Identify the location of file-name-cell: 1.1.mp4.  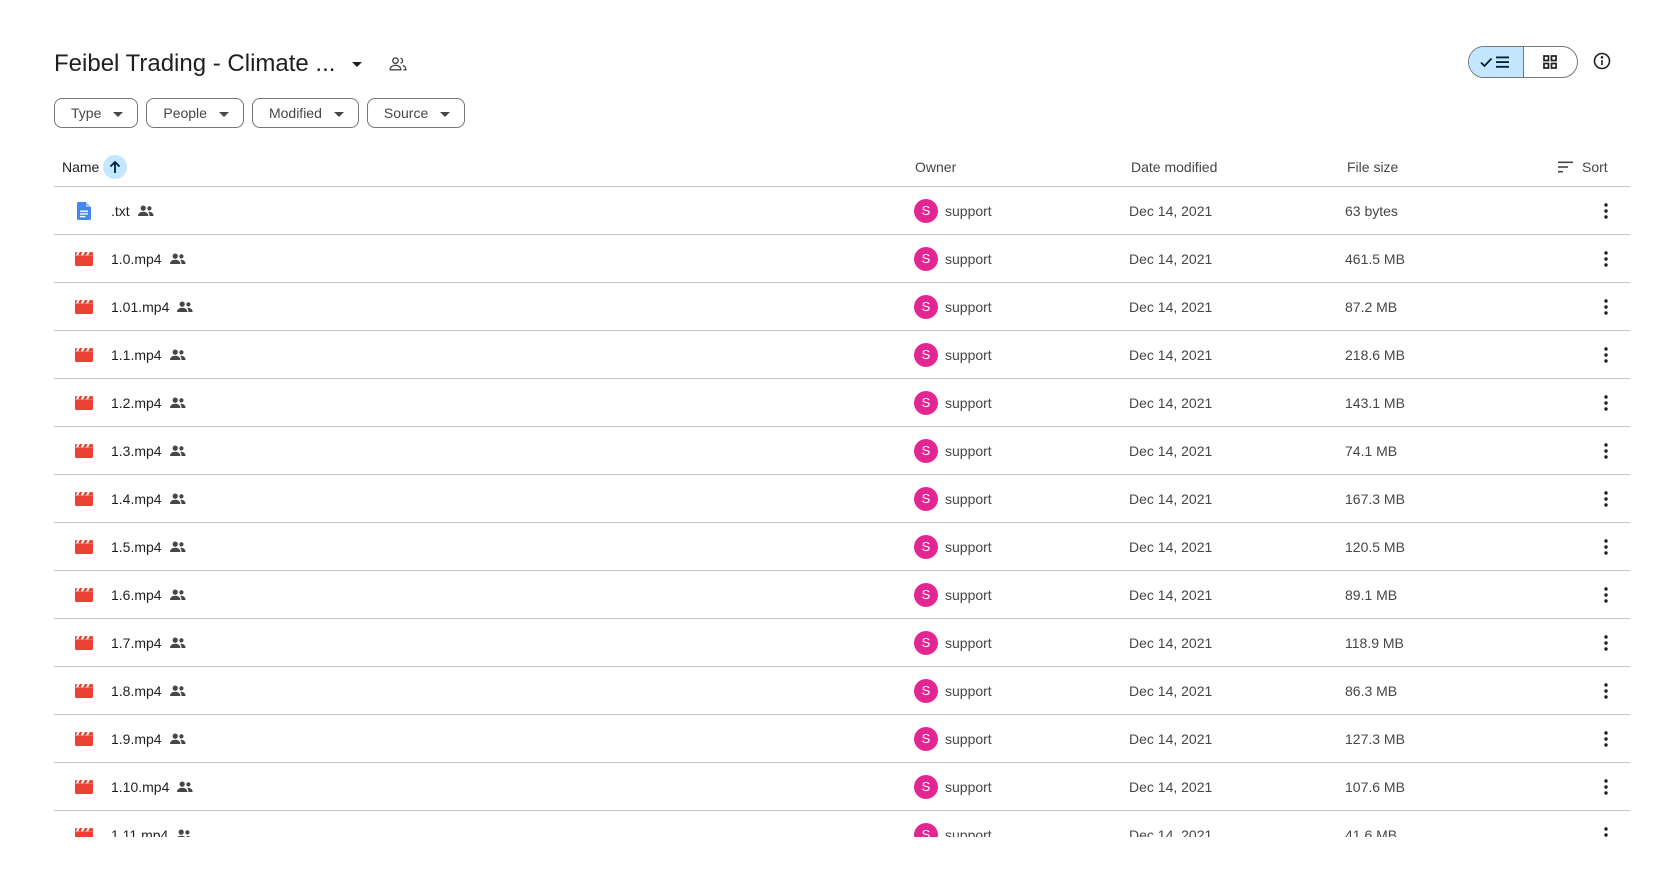
(148, 354).